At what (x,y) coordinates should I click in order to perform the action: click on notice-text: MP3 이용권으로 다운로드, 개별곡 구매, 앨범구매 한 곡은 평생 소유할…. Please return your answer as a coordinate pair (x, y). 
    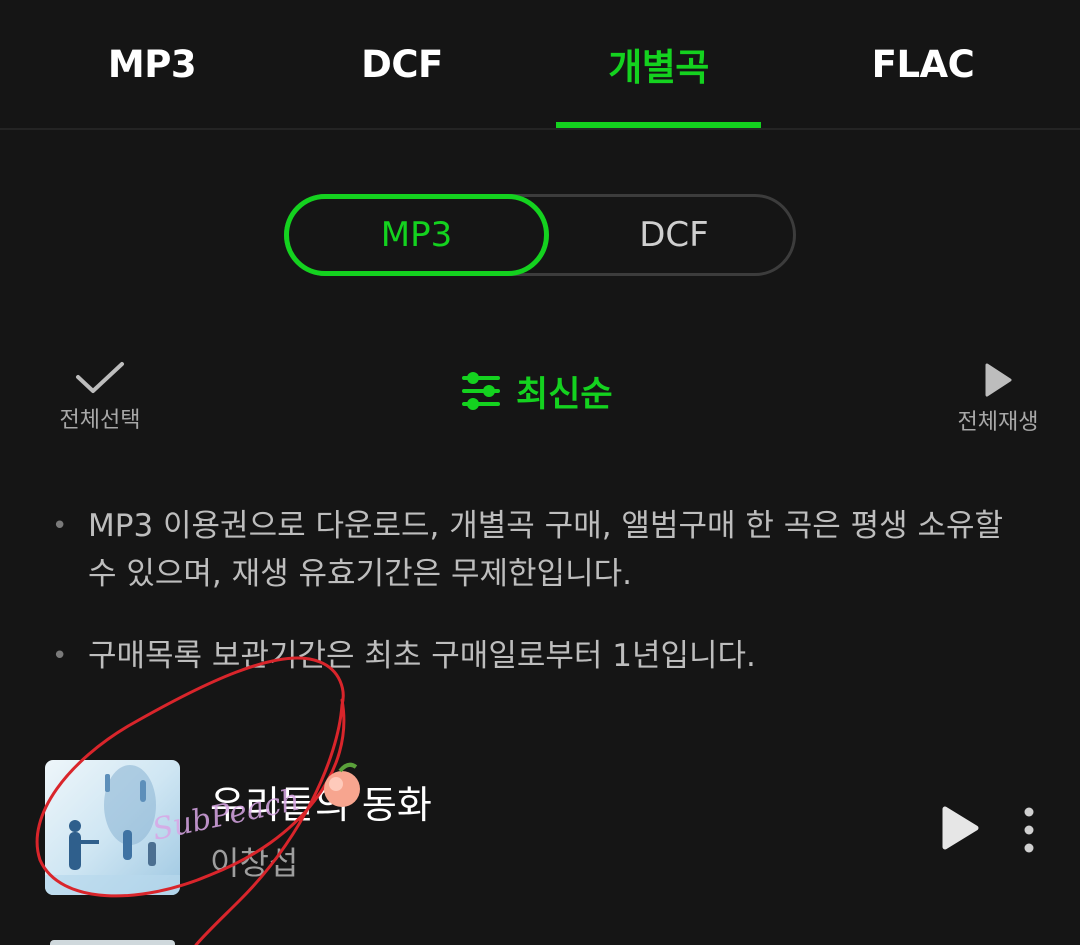
    Looking at the image, I should click on (546, 550).